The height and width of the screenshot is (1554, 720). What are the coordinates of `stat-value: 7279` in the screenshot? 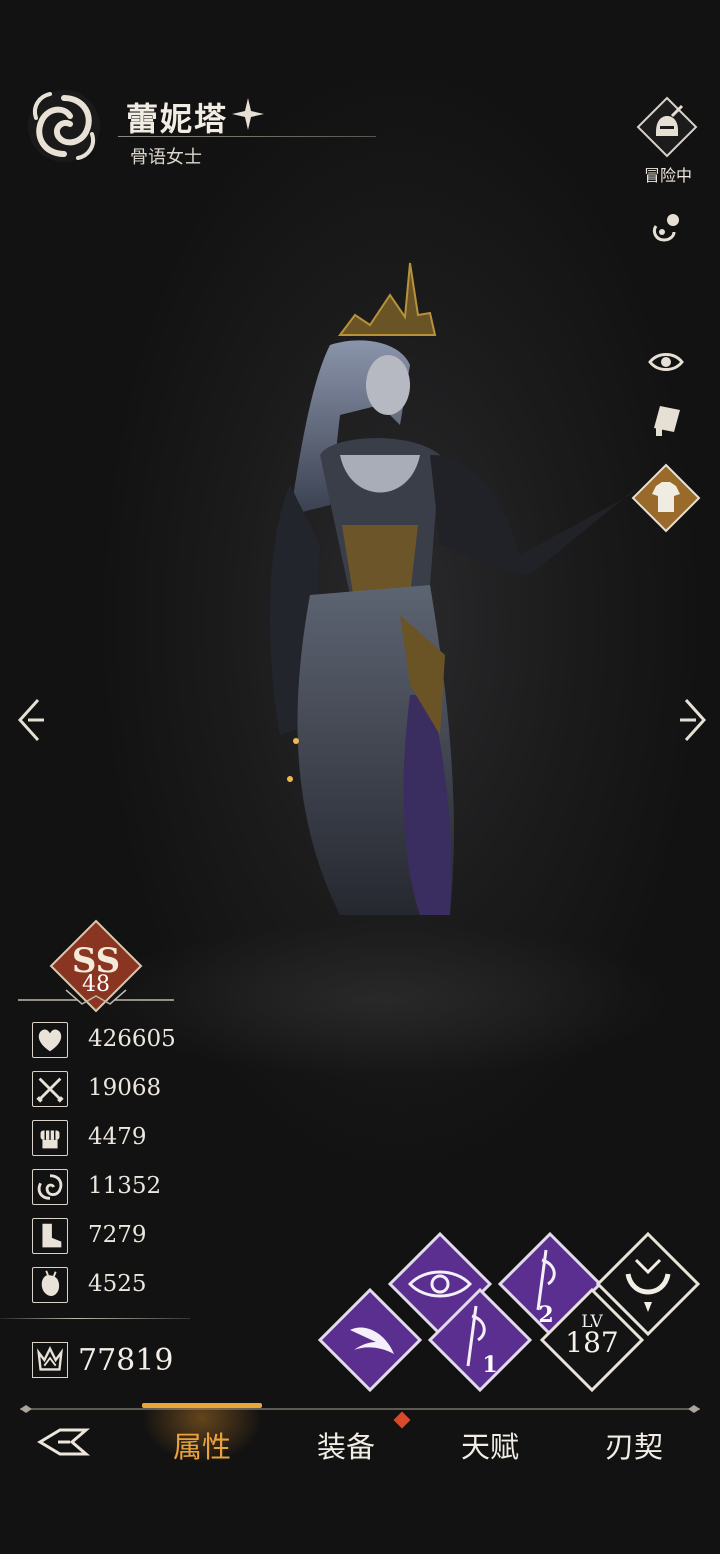 It's located at (117, 1235).